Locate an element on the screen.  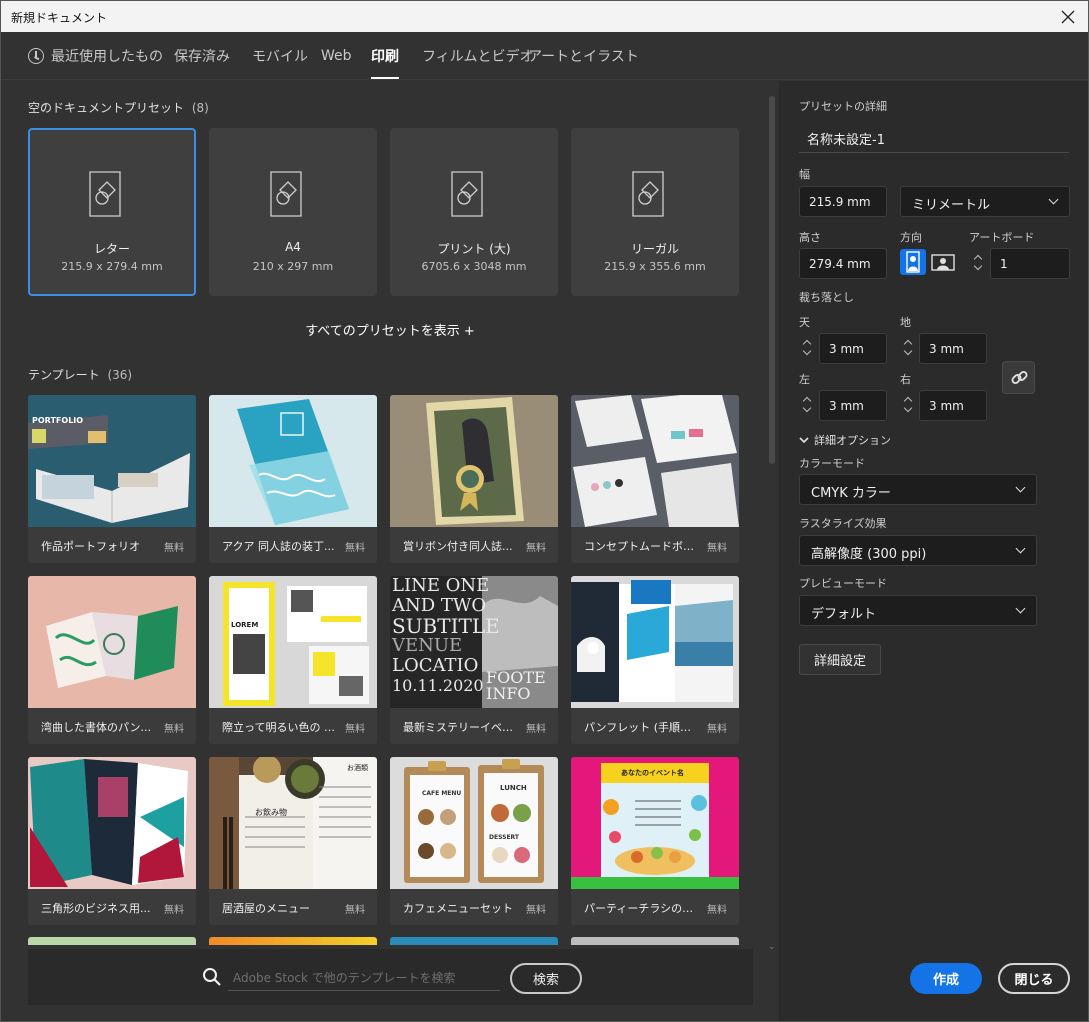
template-card: コンセプトムードボード... 無料 is located at coordinates (655, 479).